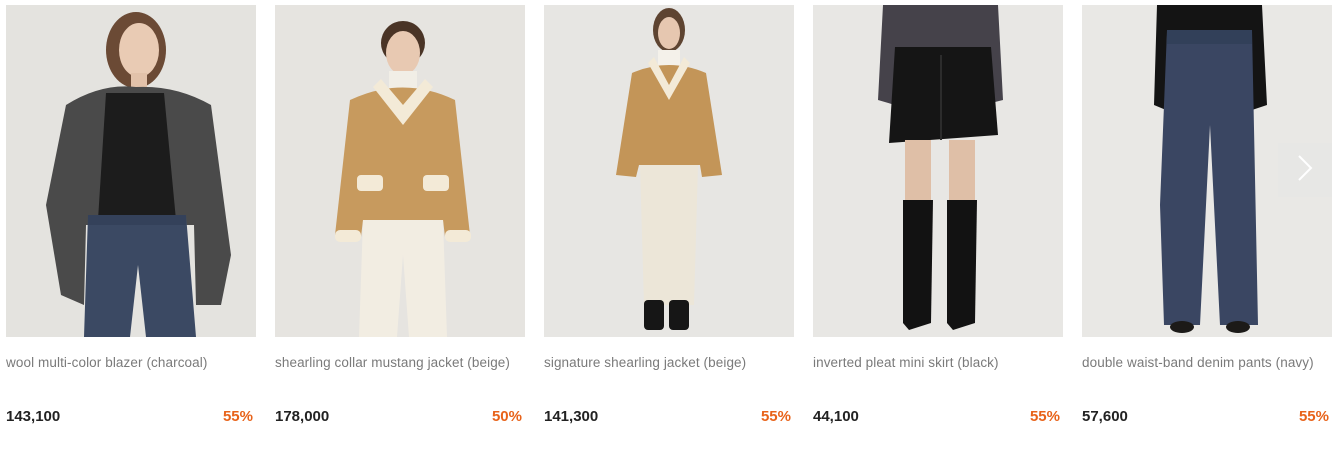  Describe the element at coordinates (33, 416) in the screenshot. I see `product-price: 143,100` at that location.